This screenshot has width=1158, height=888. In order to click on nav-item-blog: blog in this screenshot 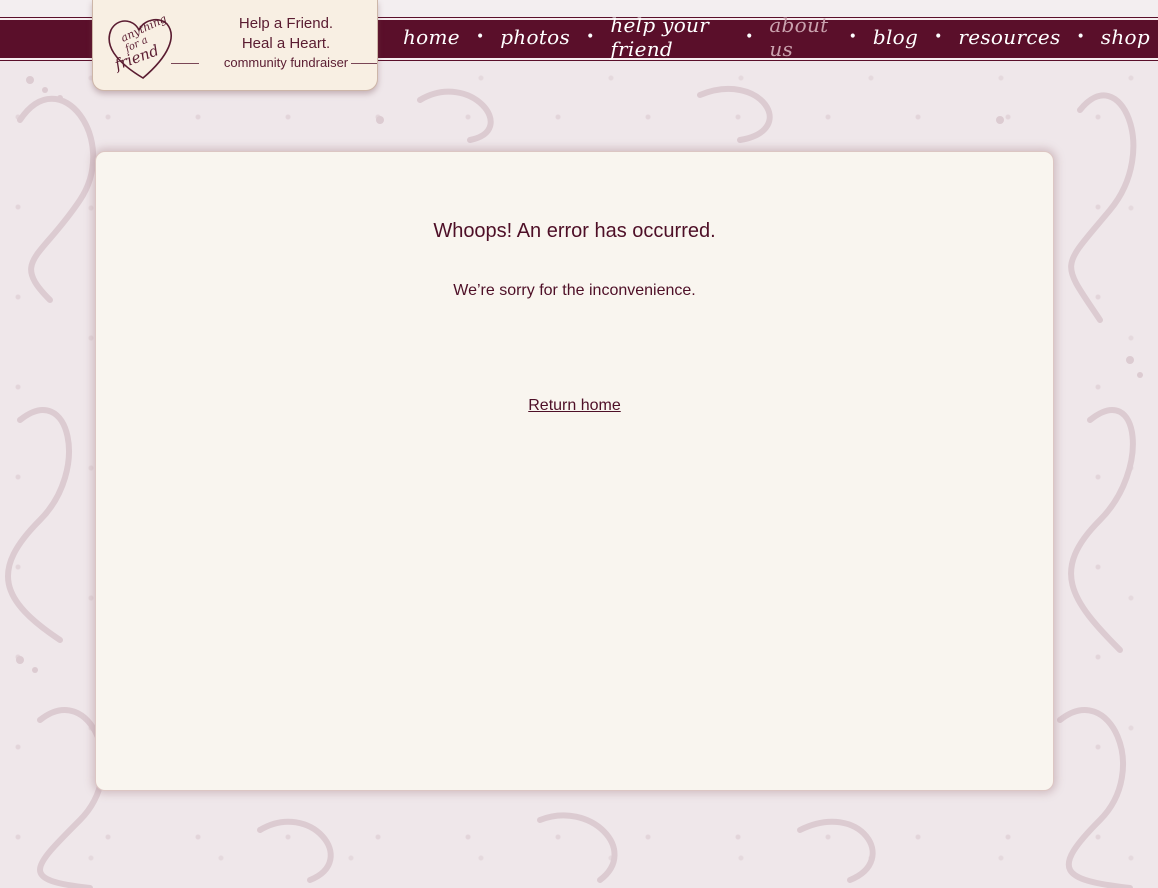, I will do `click(895, 37)`.